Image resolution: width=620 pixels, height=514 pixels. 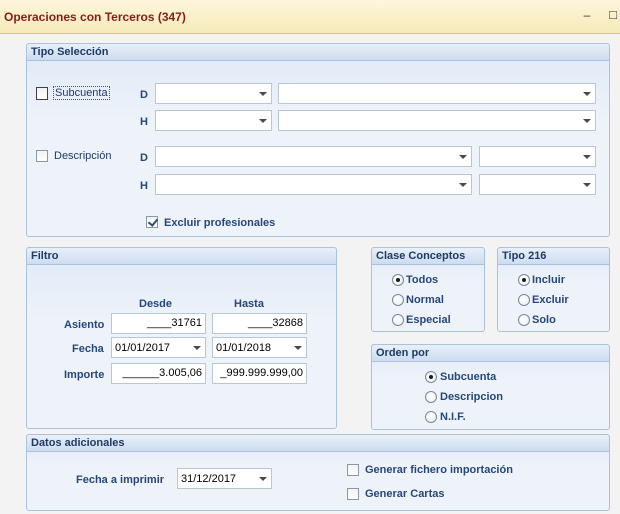 What do you see at coordinates (318, 443) in the screenshot?
I see `datos-adicionales-title: Datos adicionales` at bounding box center [318, 443].